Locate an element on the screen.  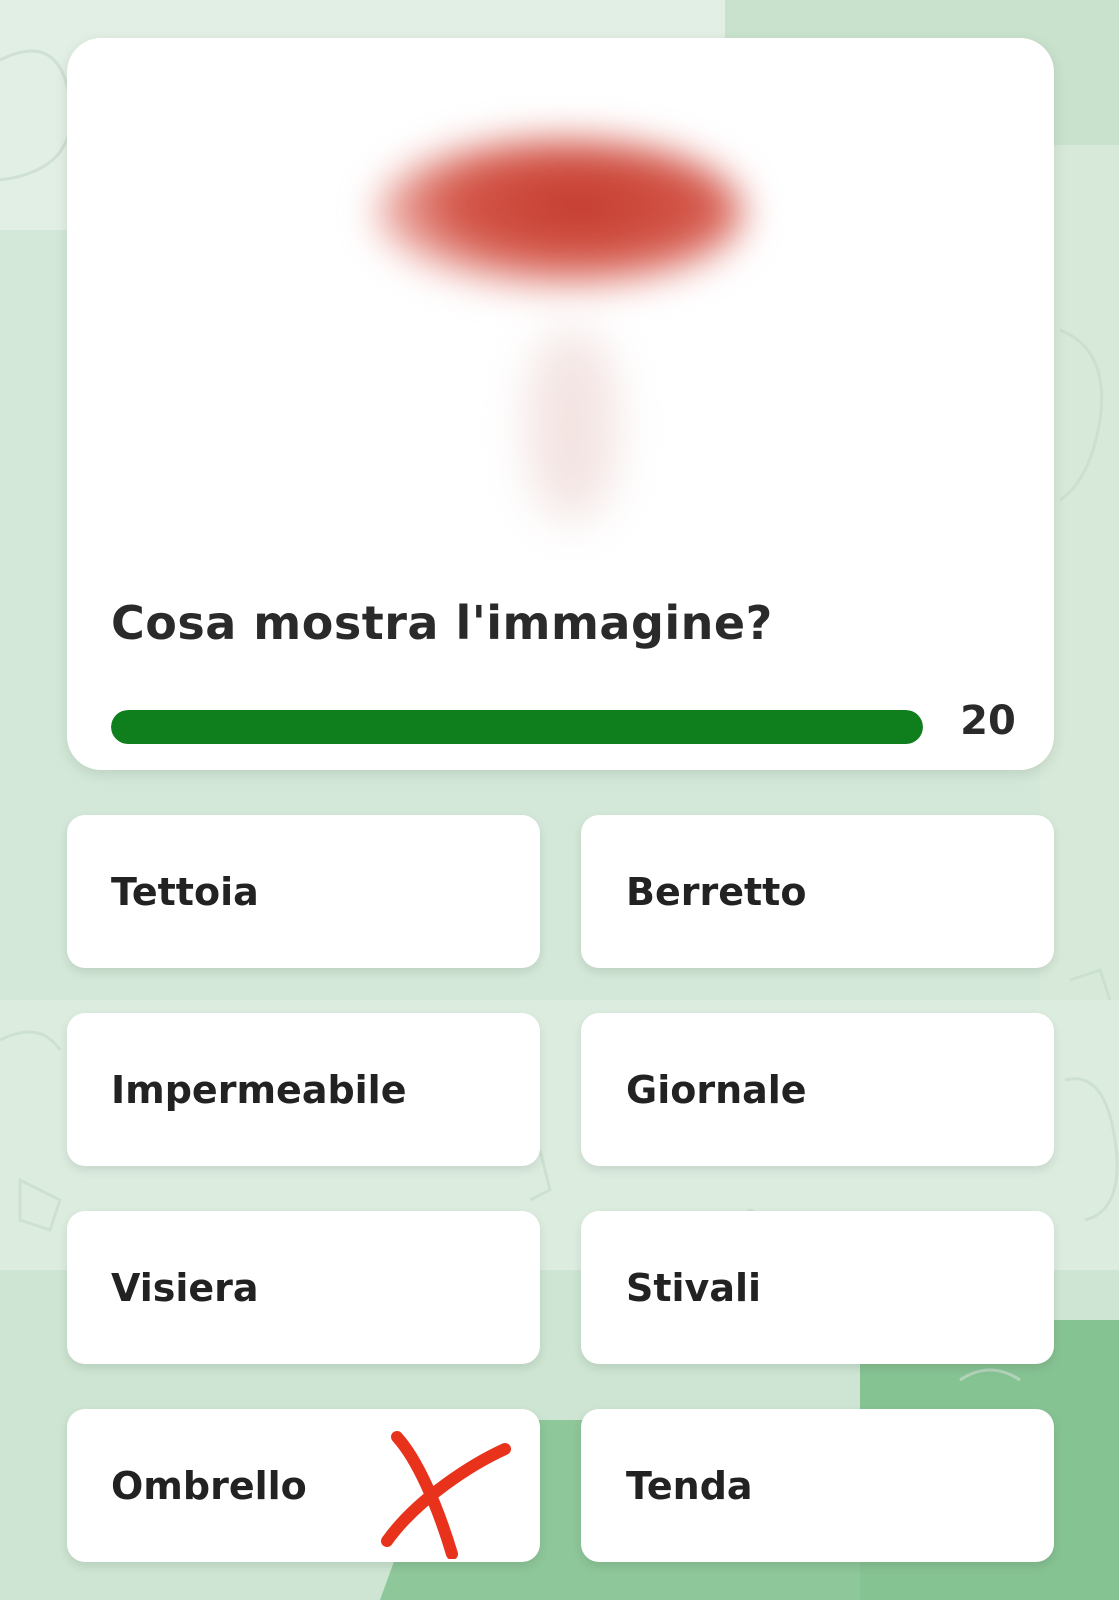
answer-option-impermeabile: Impermeabile is located at coordinates (303, 1089).